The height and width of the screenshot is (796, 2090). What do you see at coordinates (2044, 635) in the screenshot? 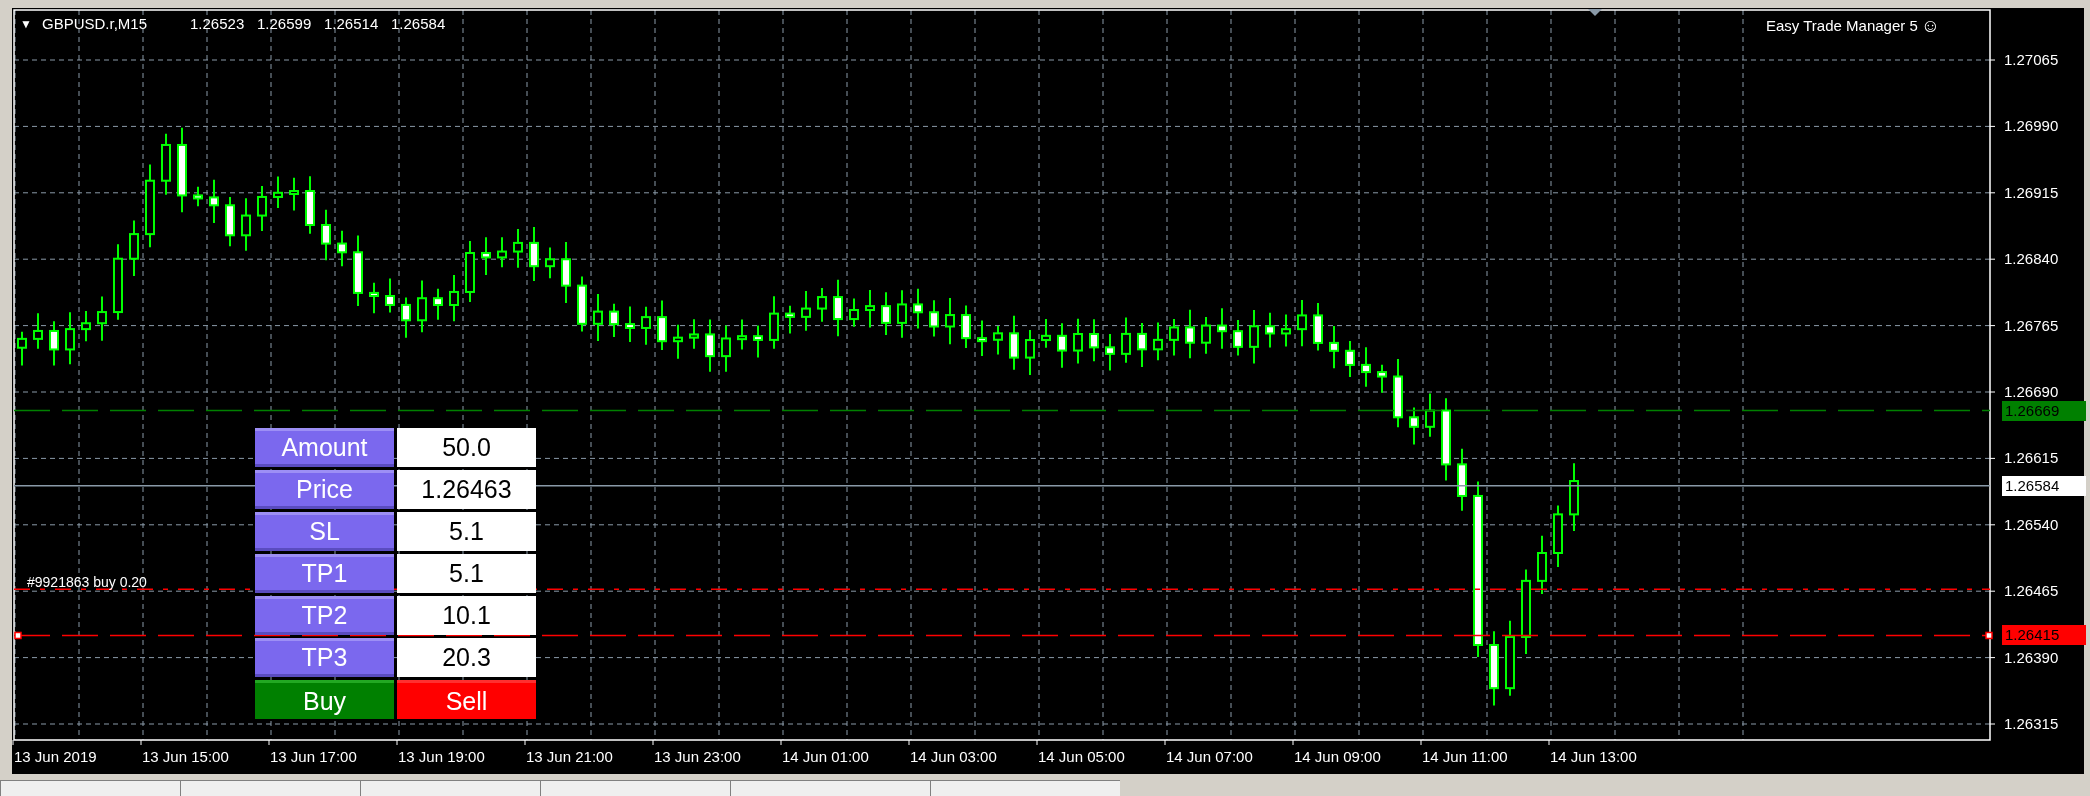
I see `price-tag: 1.26415` at bounding box center [2044, 635].